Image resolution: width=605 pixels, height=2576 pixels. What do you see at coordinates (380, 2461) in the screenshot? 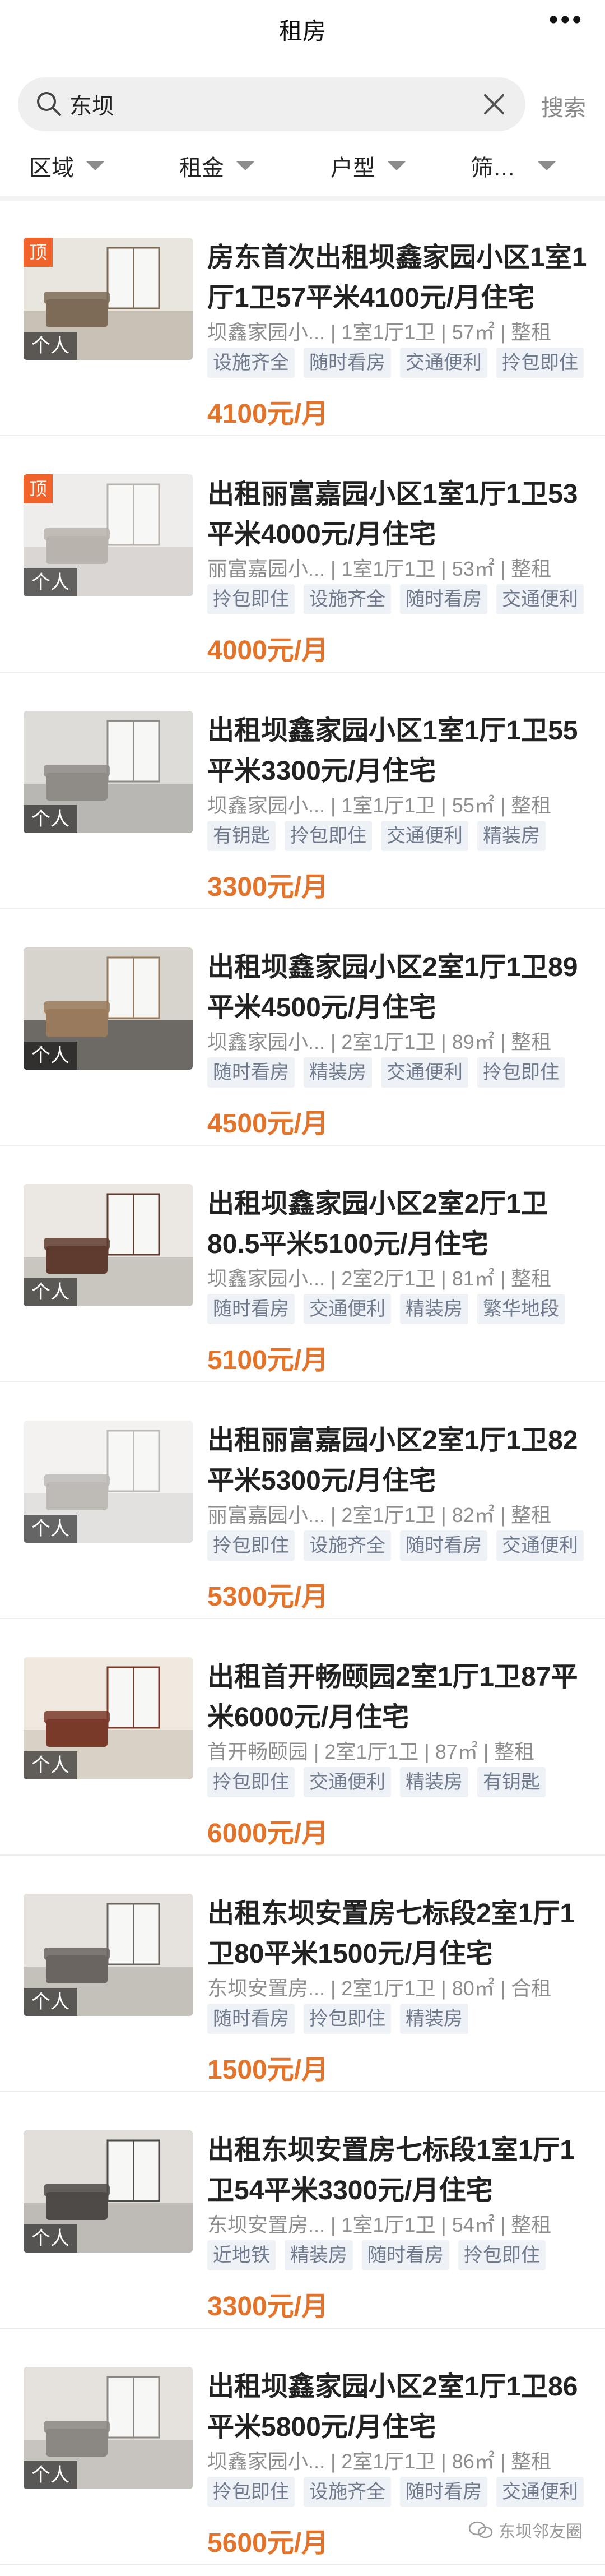
I see `listing-meta: 坝鑫家园小... | 2室1厅1卫 | 86㎡ | 整租` at bounding box center [380, 2461].